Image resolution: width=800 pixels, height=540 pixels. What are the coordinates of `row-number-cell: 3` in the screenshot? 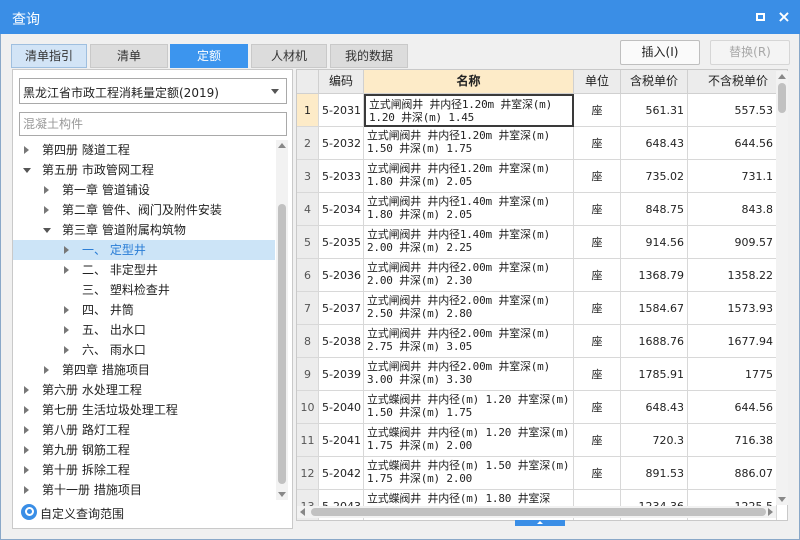 It's located at (308, 176).